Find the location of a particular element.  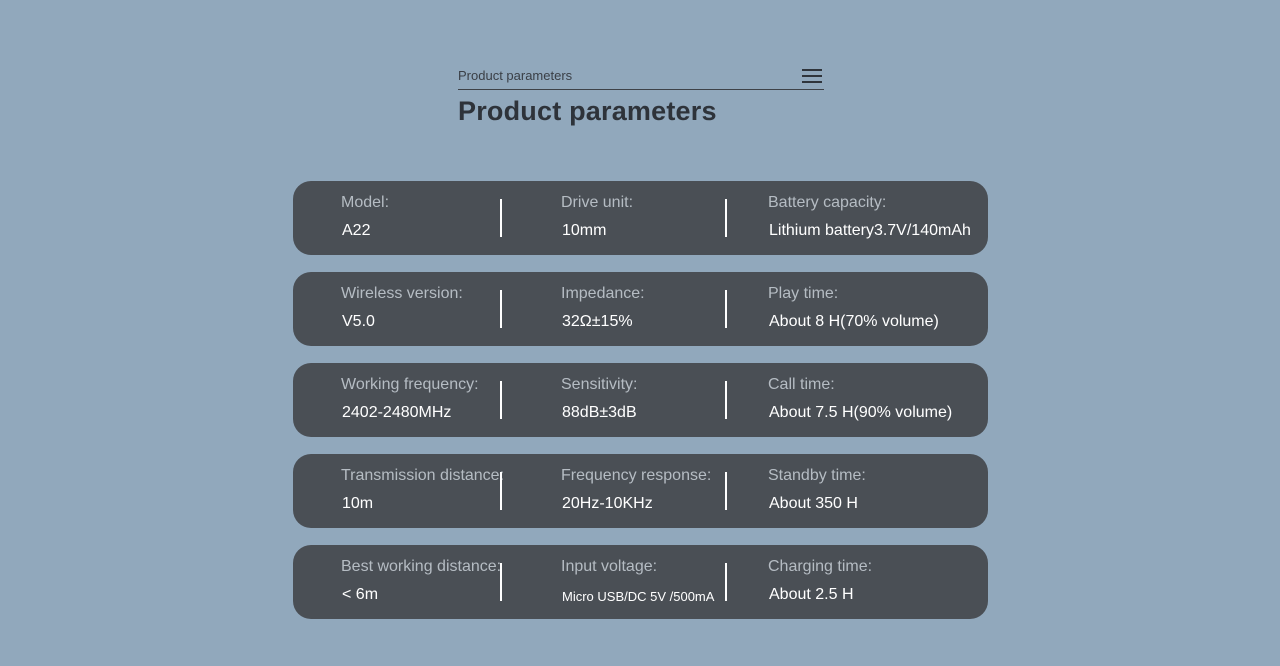

header-bar: Product parameters is located at coordinates (641, 76).